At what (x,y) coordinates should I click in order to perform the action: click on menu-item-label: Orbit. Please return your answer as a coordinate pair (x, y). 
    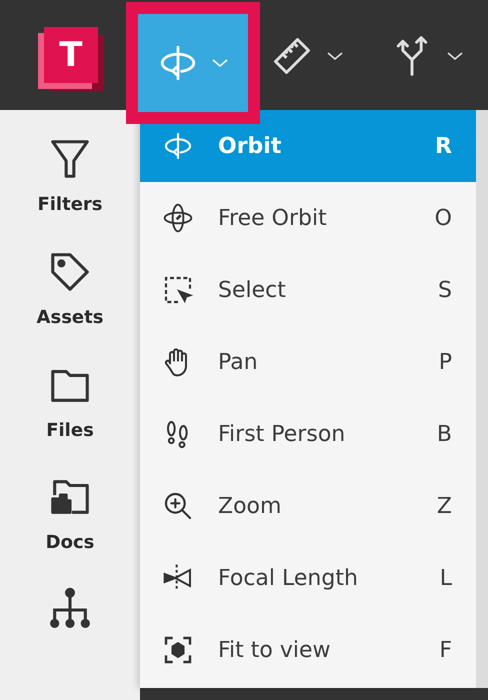
    Looking at the image, I should click on (250, 146).